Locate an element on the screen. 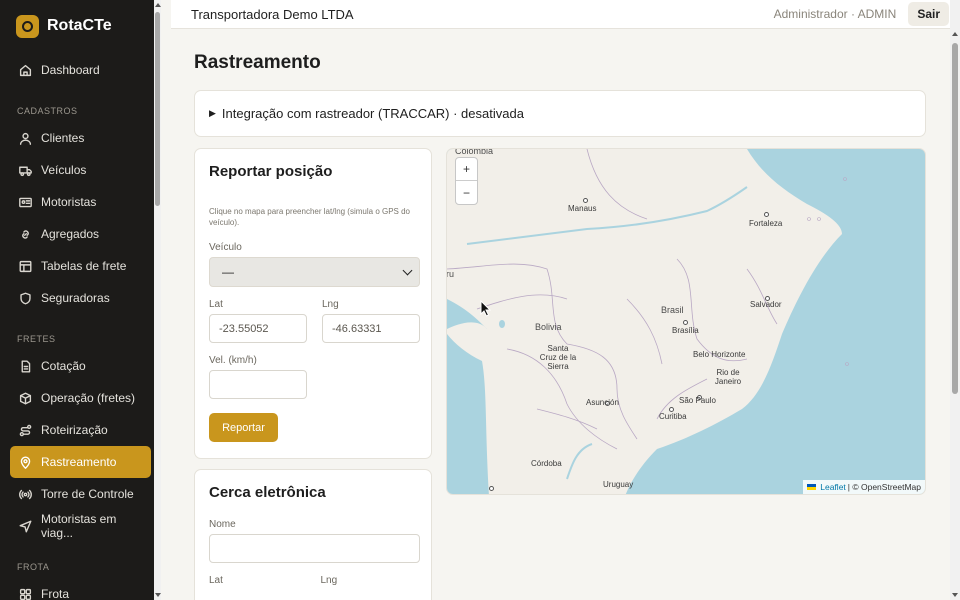 The height and width of the screenshot is (600, 960). map-attribution: Leaflet | © OpenStreetMap is located at coordinates (864, 487).